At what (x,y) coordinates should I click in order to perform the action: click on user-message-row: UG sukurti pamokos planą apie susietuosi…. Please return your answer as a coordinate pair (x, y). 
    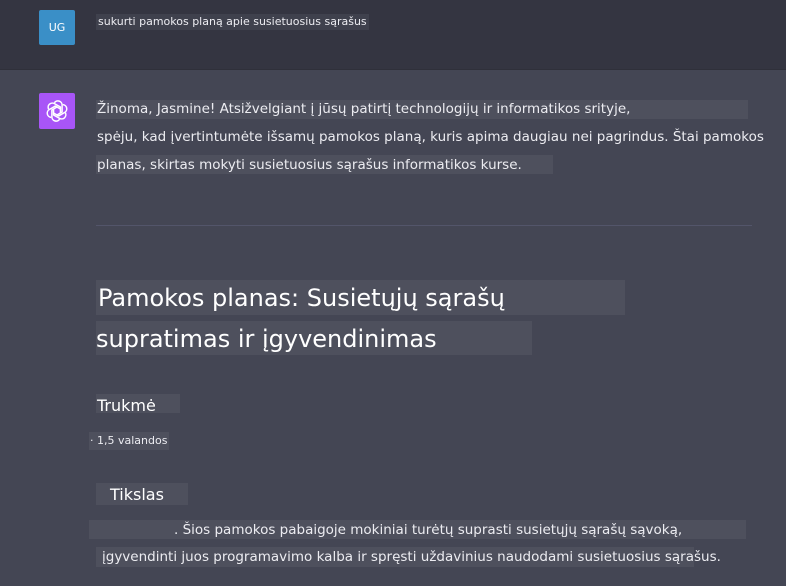
    Looking at the image, I should click on (393, 35).